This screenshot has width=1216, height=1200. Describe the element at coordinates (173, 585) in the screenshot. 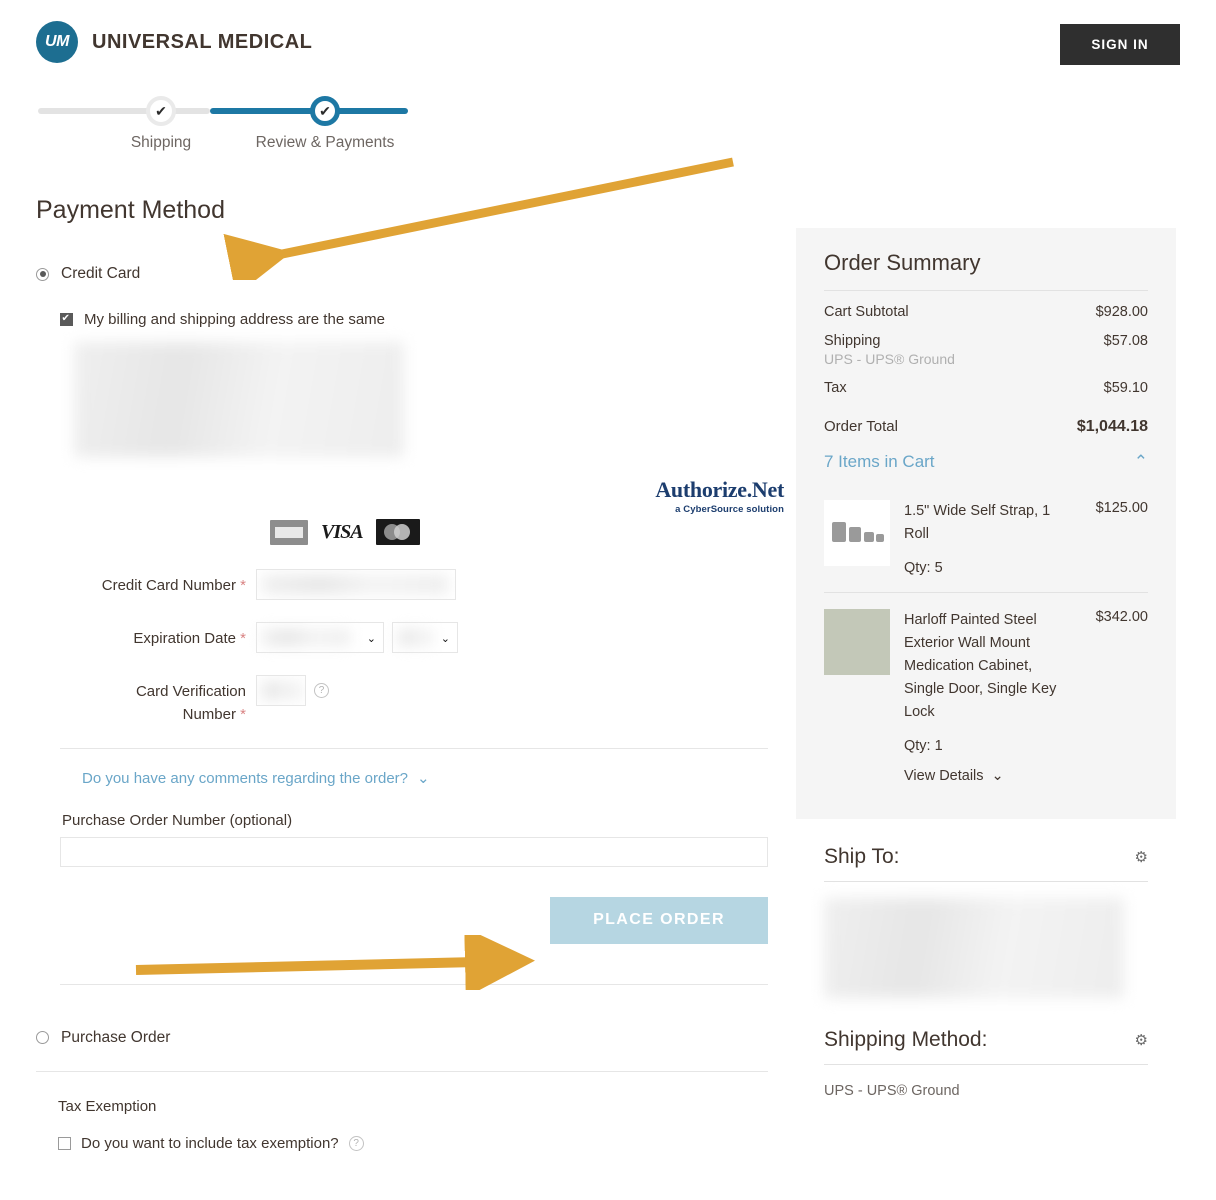

I see `credit-card-number-label: Credit Card Number *` at that location.